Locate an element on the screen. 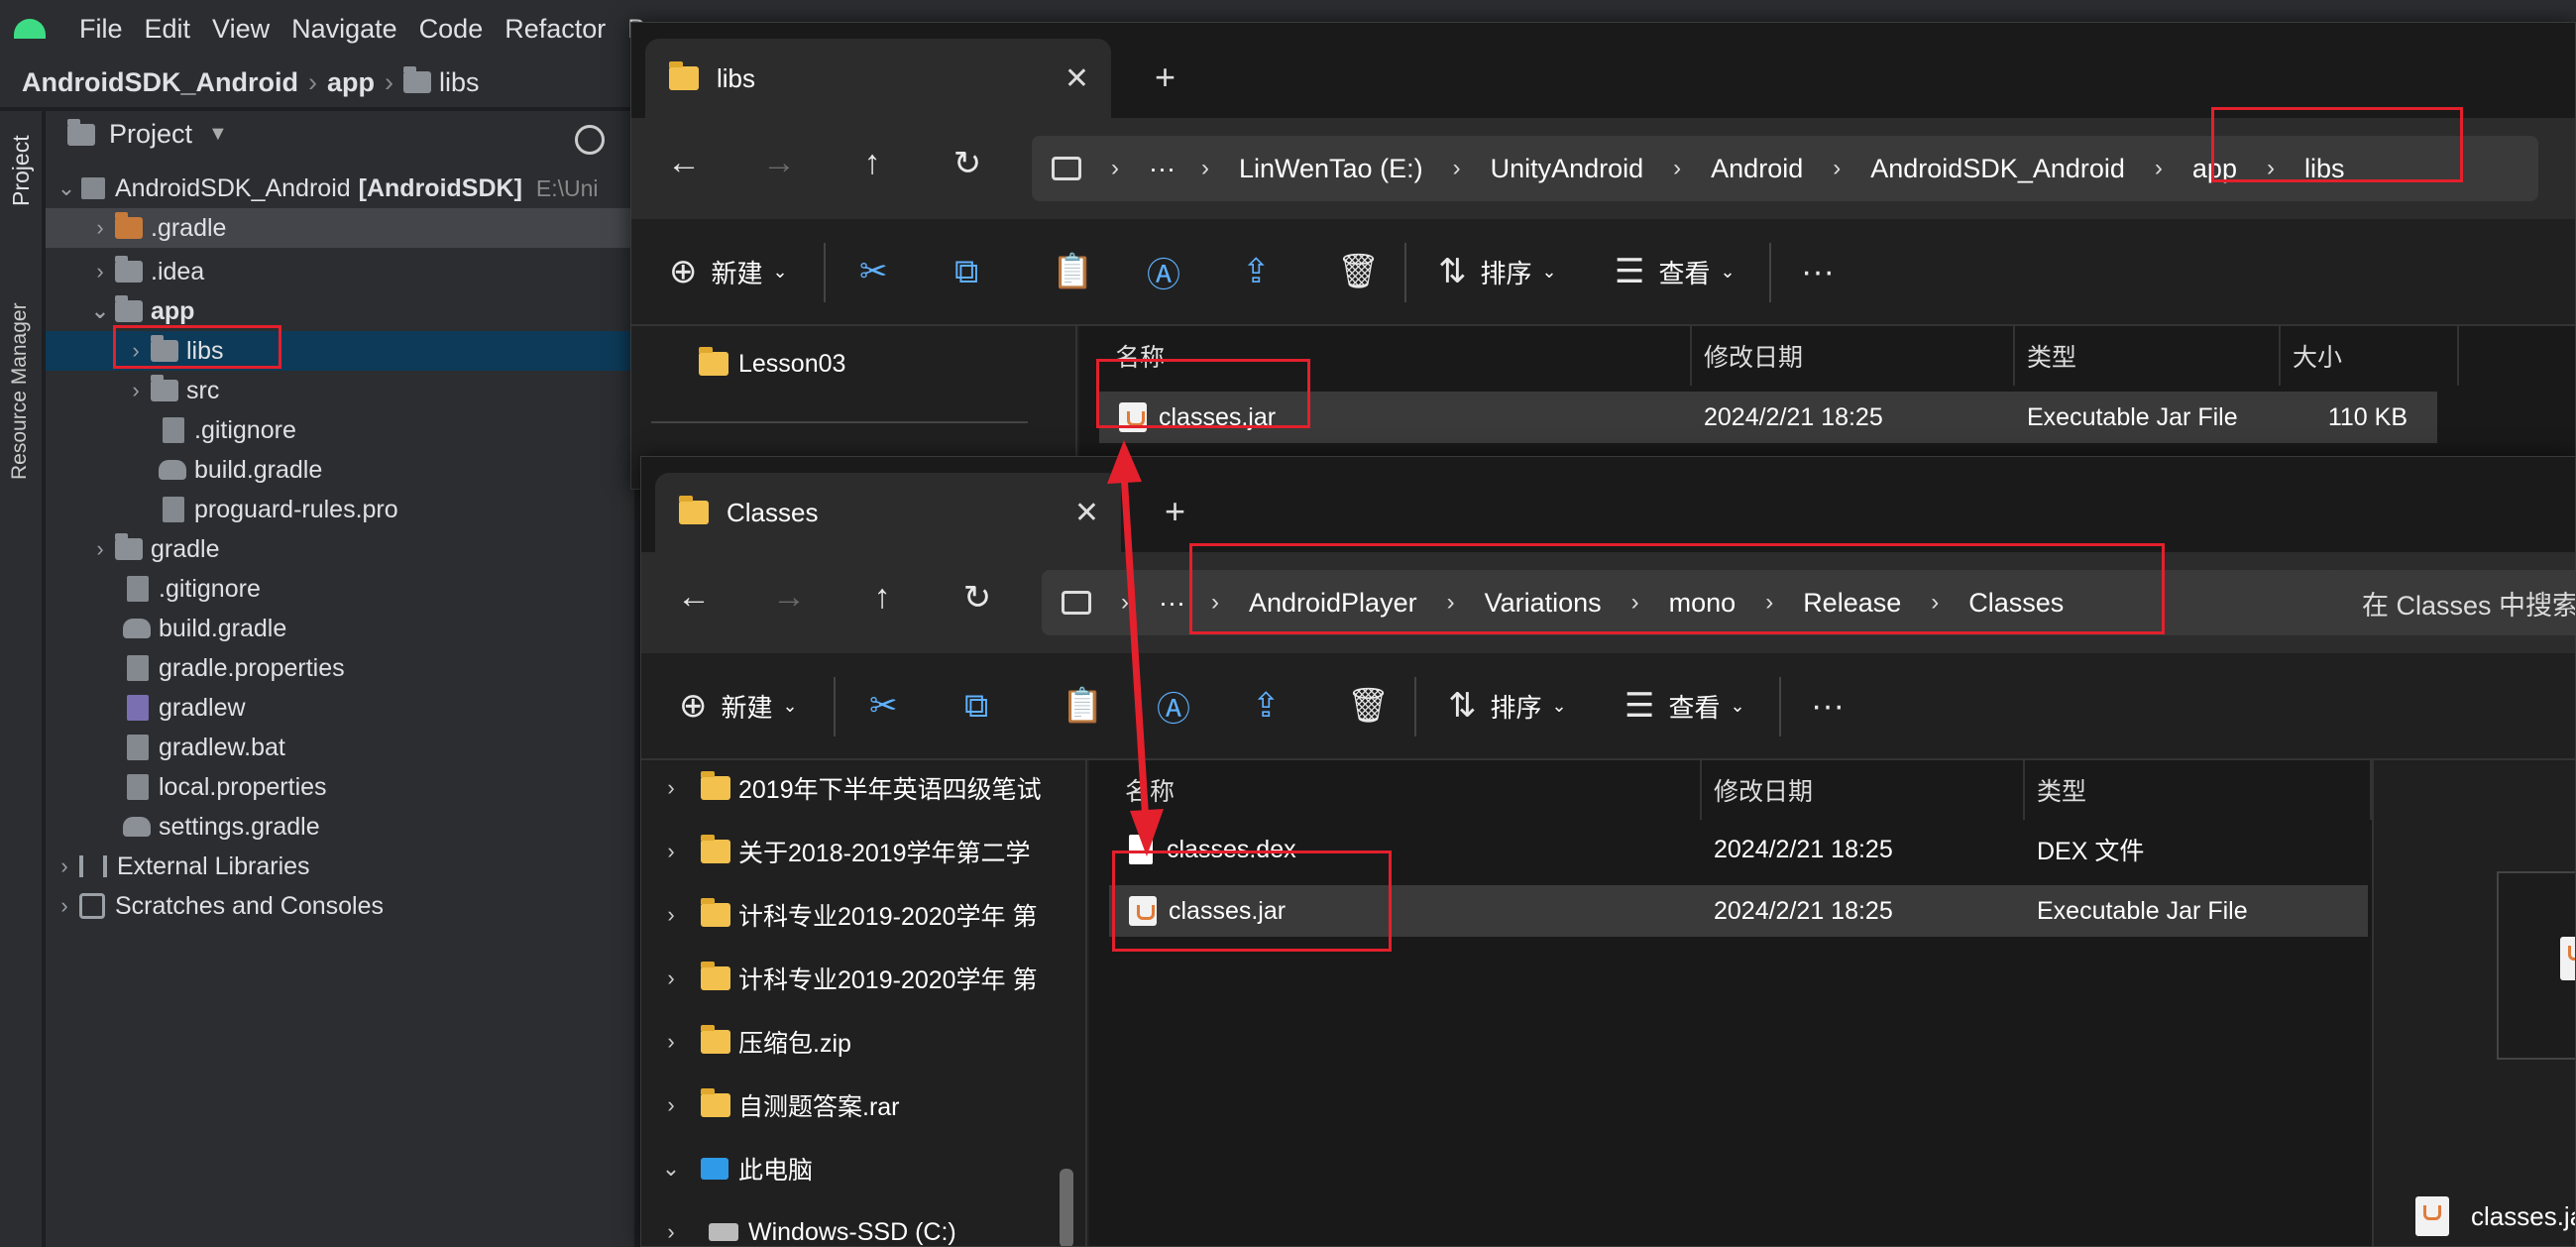 The width and height of the screenshot is (2576, 1247). side-tab-resource-manager: Resource Manager is located at coordinates (20, 391).